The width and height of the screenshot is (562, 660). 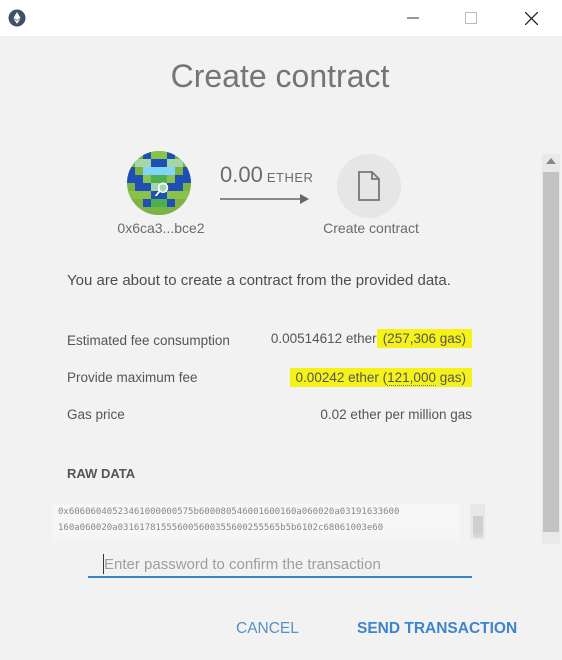 I want to click on to-label: Create contract, so click(x=371, y=228).